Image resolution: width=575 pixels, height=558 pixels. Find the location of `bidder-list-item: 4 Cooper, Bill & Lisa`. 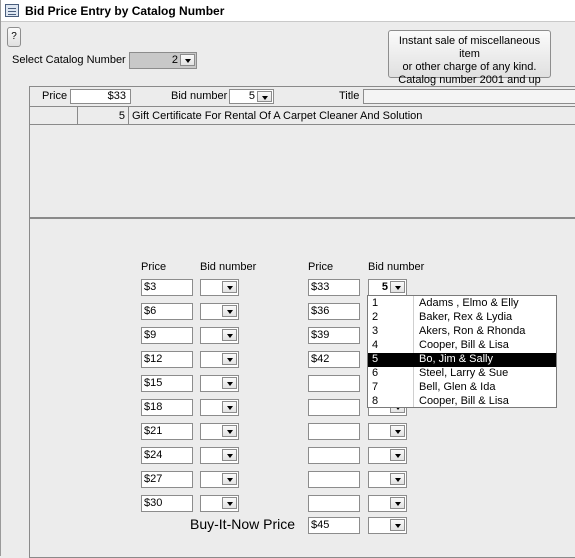

bidder-list-item: 4 Cooper, Bill & Lisa is located at coordinates (462, 346).